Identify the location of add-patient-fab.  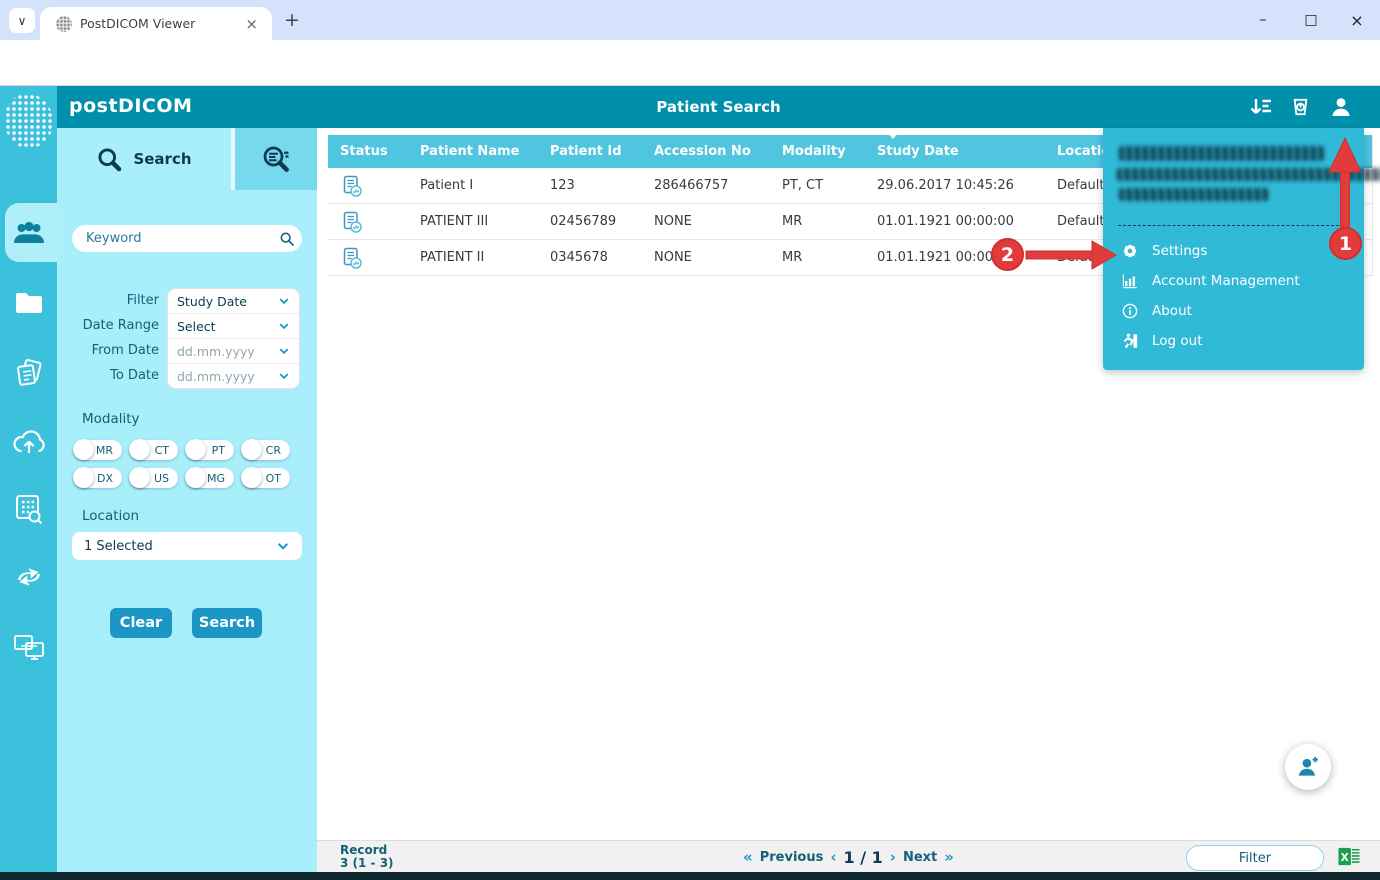
(1308, 767).